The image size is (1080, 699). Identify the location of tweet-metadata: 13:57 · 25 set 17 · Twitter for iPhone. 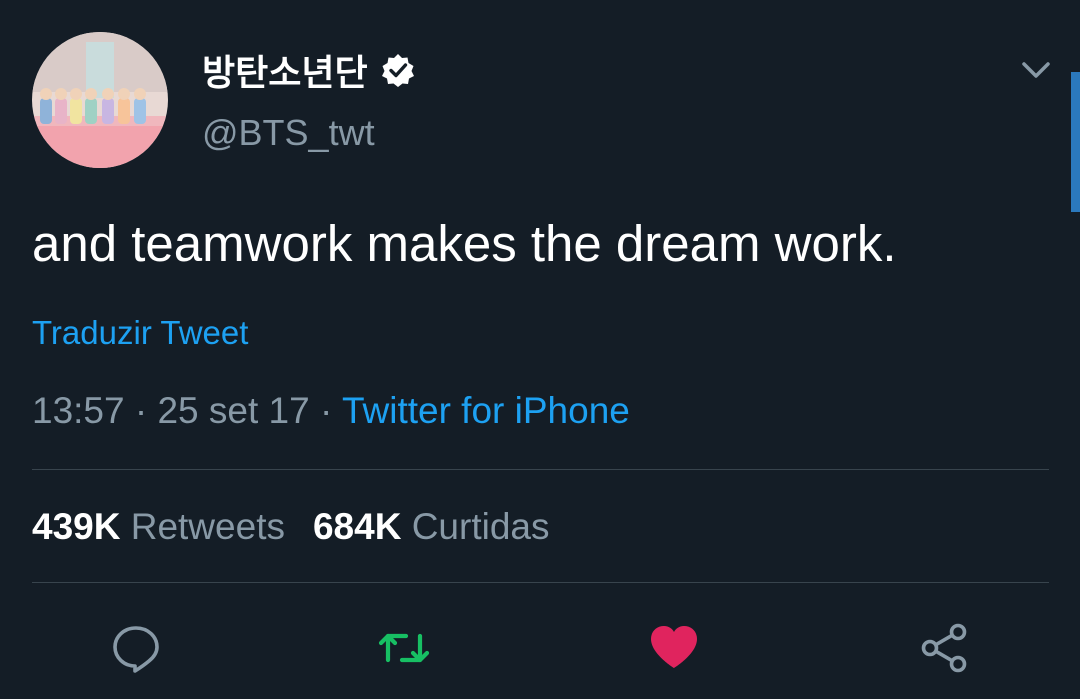
(331, 411).